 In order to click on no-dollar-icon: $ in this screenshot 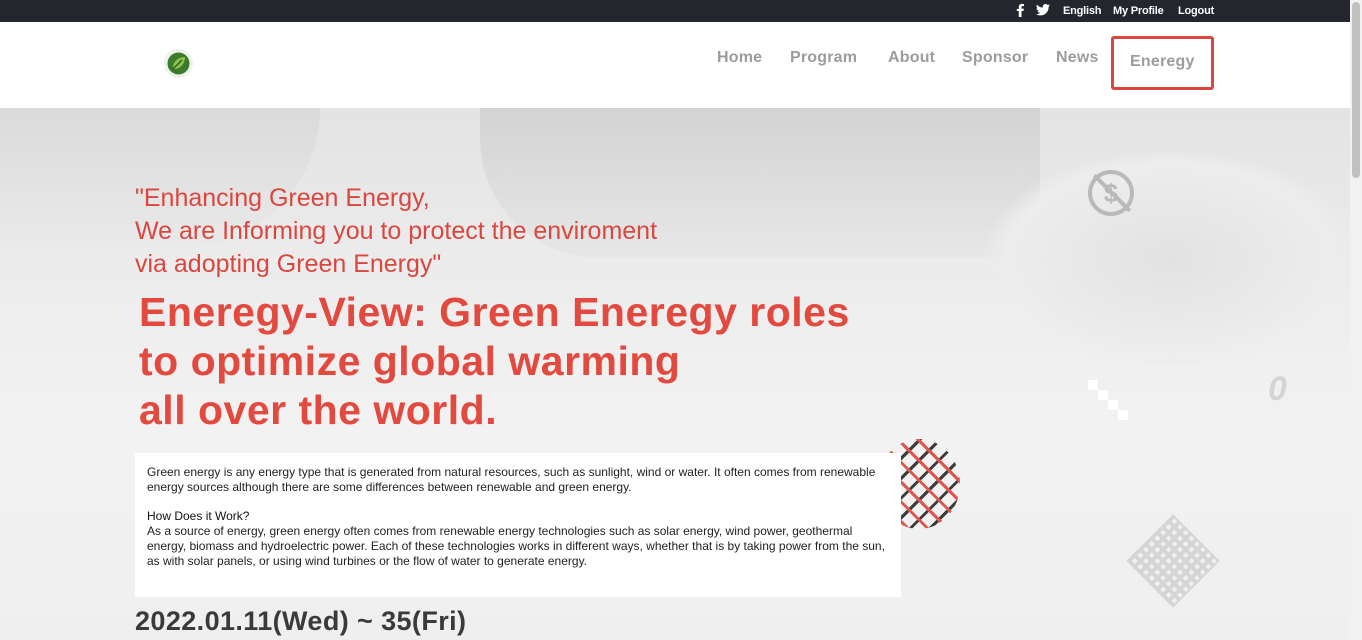, I will do `click(1111, 193)`.